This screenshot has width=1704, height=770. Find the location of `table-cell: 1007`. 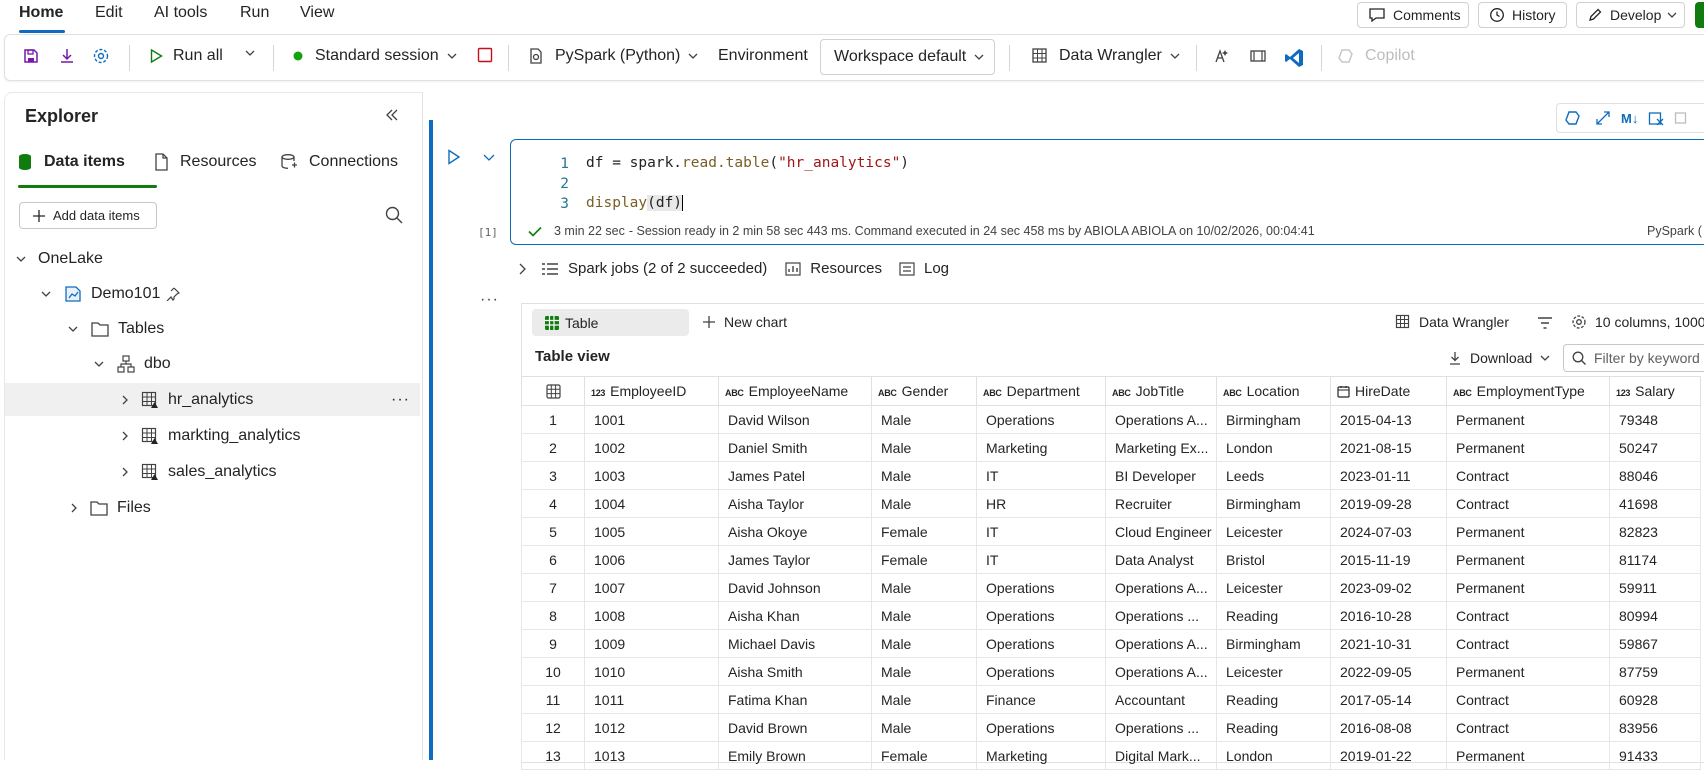

table-cell: 1007 is located at coordinates (651, 587).